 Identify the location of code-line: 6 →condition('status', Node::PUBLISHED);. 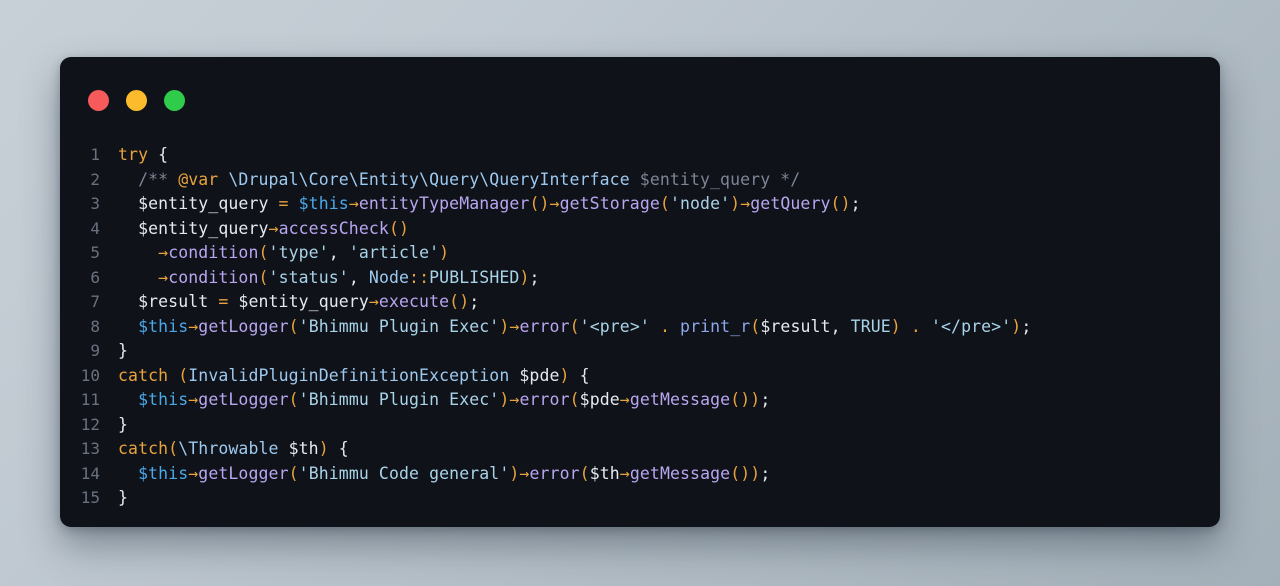
(630, 278).